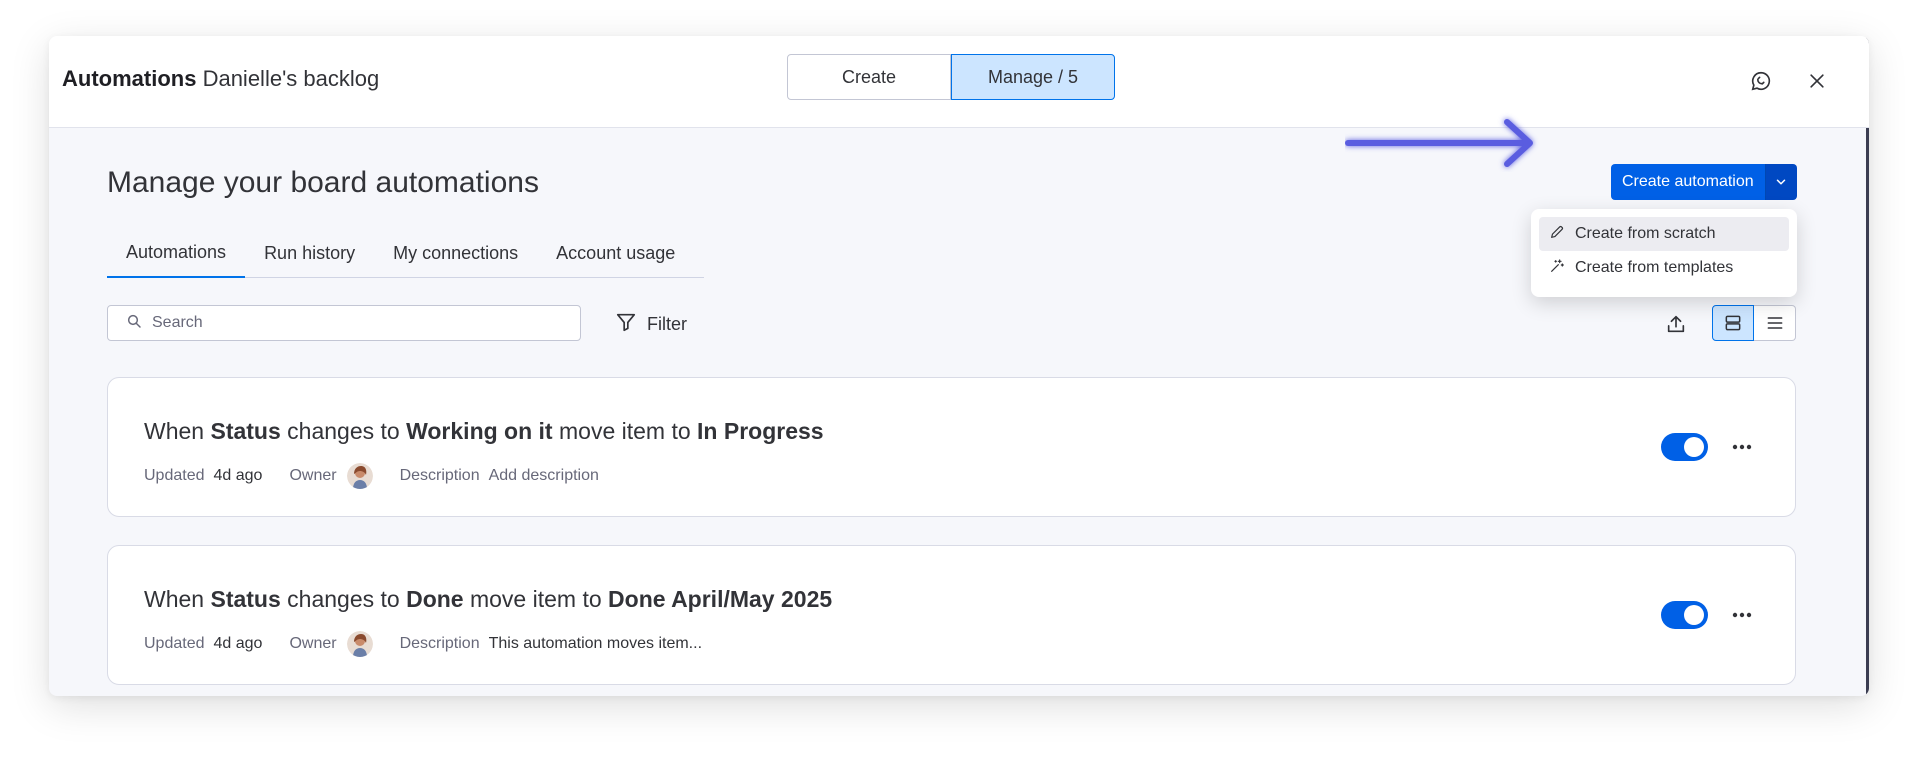 The width and height of the screenshot is (1920, 761). I want to click on mode-switcher: Create Manage / 5, so click(951, 77).